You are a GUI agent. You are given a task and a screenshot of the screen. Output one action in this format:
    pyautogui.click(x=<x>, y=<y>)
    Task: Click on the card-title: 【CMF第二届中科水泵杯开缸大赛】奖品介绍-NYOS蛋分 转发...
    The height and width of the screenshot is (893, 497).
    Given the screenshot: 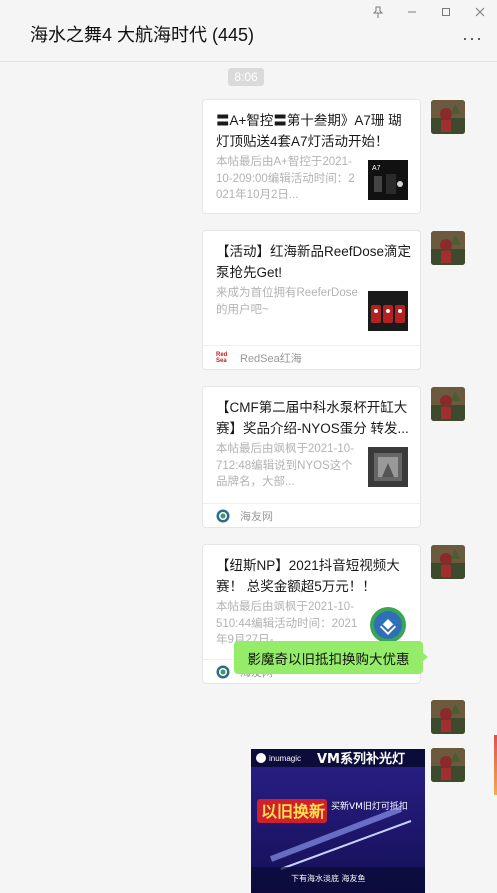 What is the action you would take?
    pyautogui.click(x=312, y=418)
    